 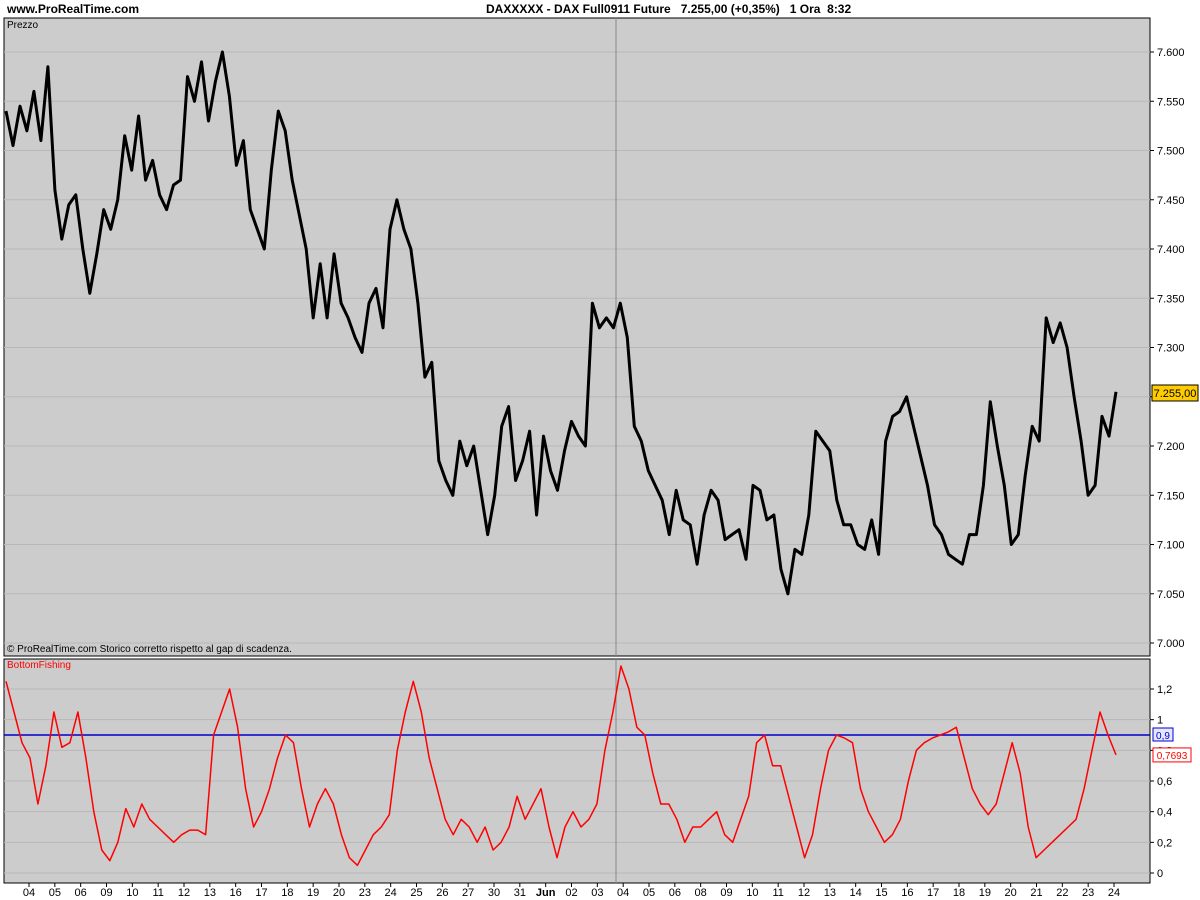 I want to click on indicator-tick-label: 1,2, so click(x=1164, y=690).